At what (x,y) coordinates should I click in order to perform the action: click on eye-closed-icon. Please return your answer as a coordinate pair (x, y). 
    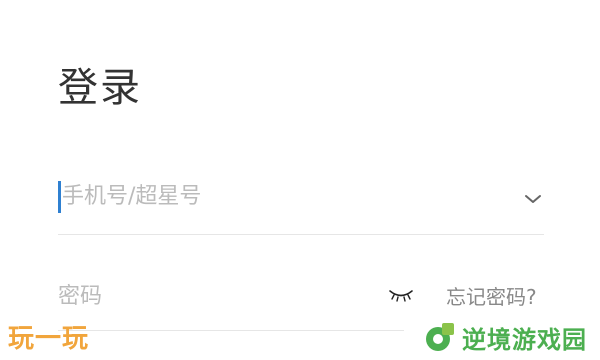
    Looking at the image, I should click on (401, 295).